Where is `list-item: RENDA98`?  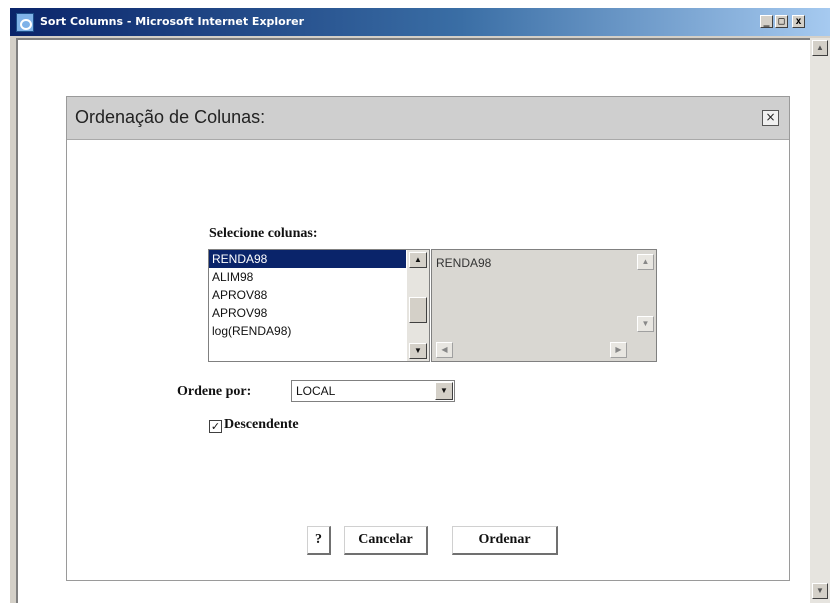
list-item: RENDA98 is located at coordinates (307, 259).